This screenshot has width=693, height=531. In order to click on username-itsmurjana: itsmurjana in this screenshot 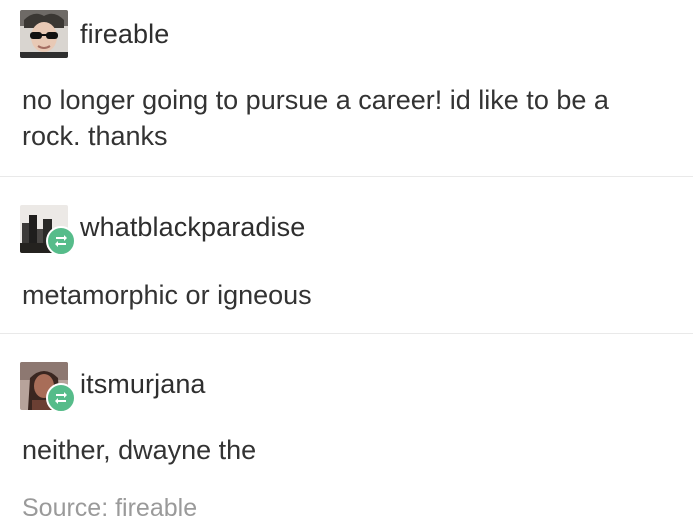, I will do `click(143, 384)`.